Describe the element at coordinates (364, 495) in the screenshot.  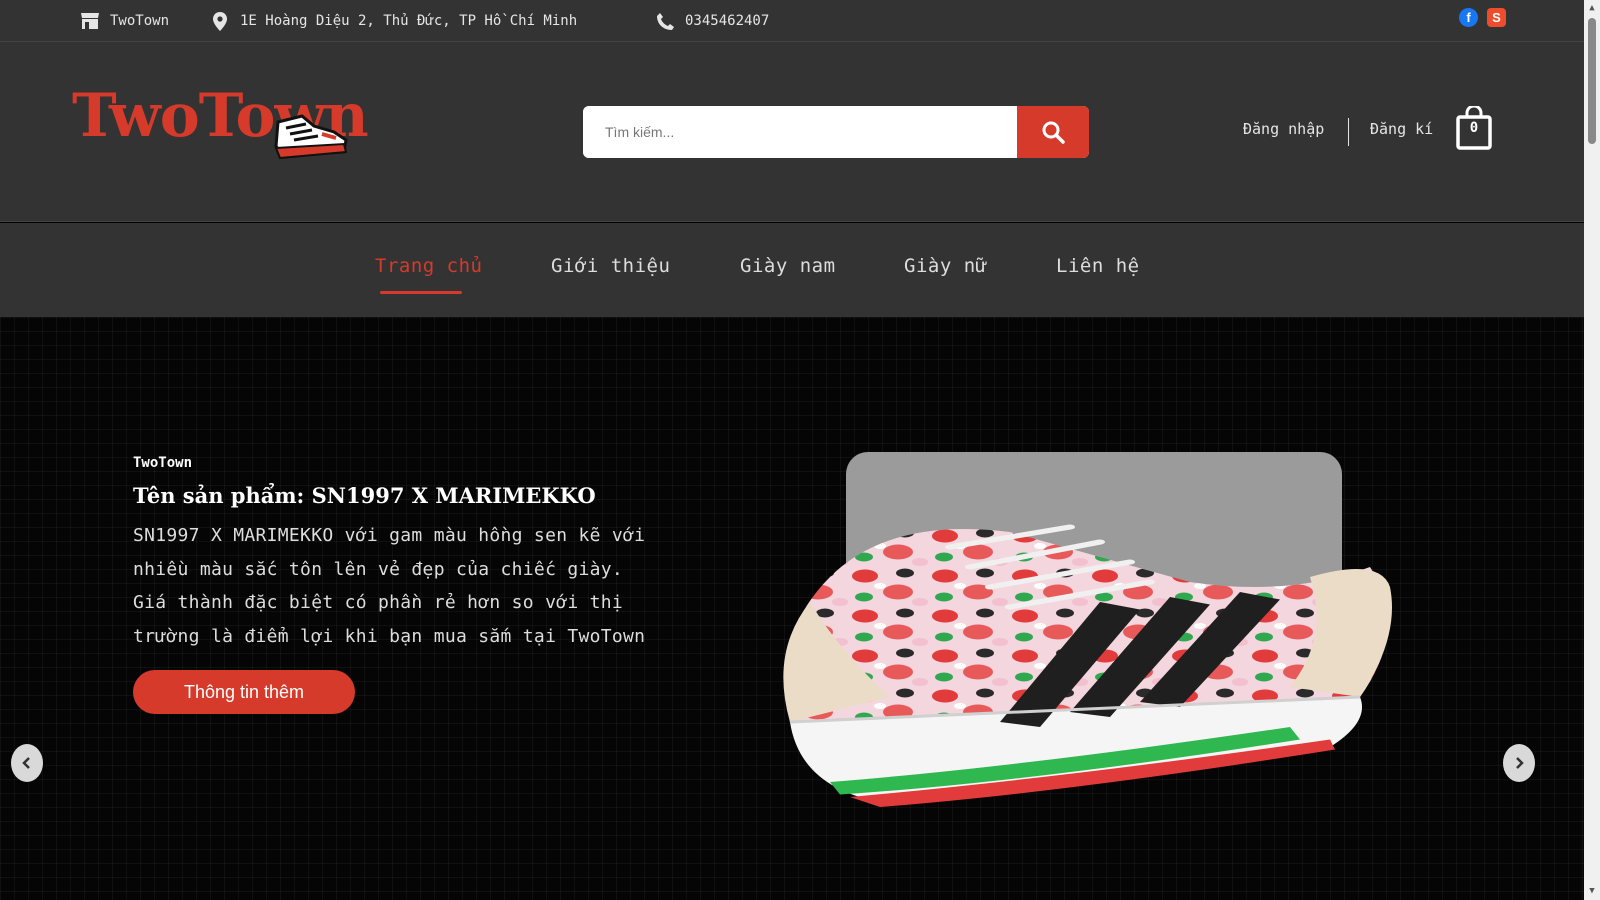
I see `hero-title: Tên sản phẩm: SN1997 X MARIMEKKO` at that location.